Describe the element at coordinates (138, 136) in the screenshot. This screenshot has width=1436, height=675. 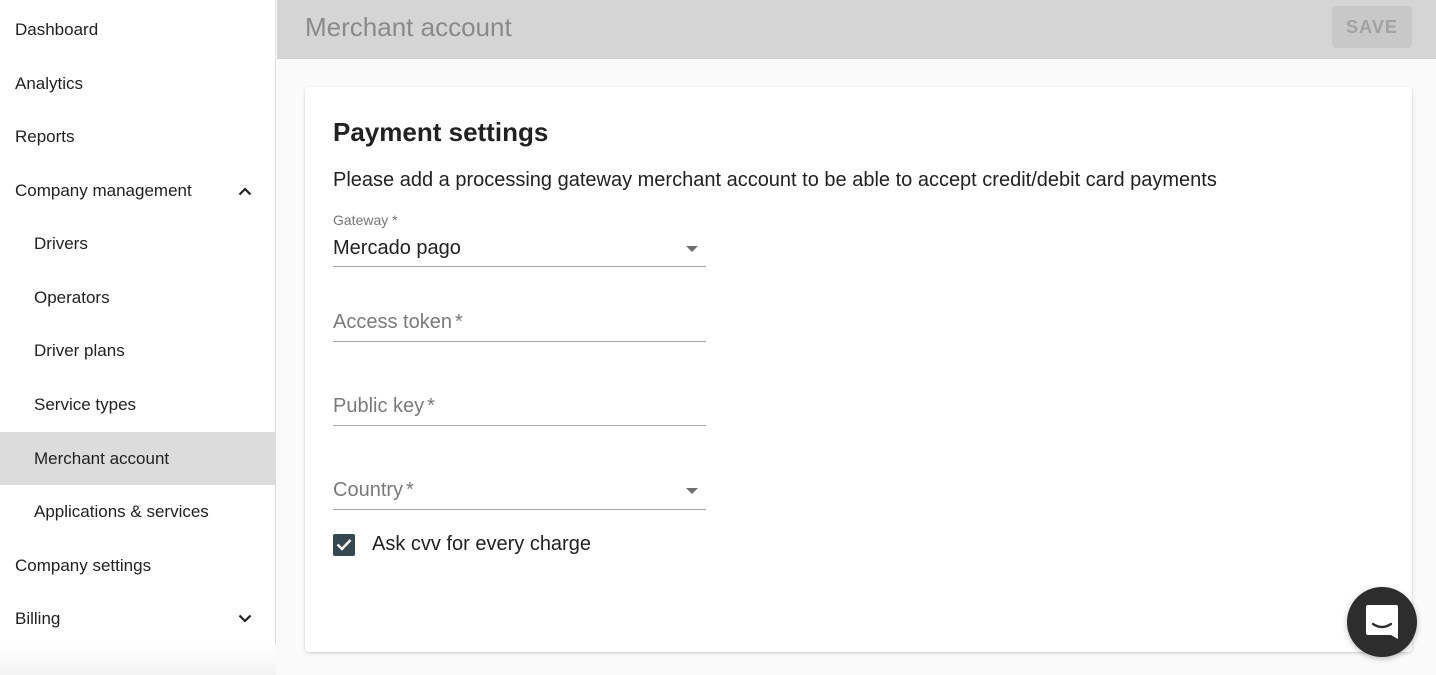
I see `sidebar-item-reports: Reports` at that location.